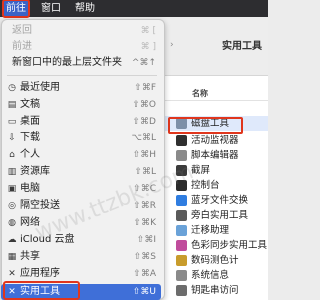 The image size is (320, 300). What do you see at coordinates (201, 170) in the screenshot?
I see `file-name: 截屏` at bounding box center [201, 170].